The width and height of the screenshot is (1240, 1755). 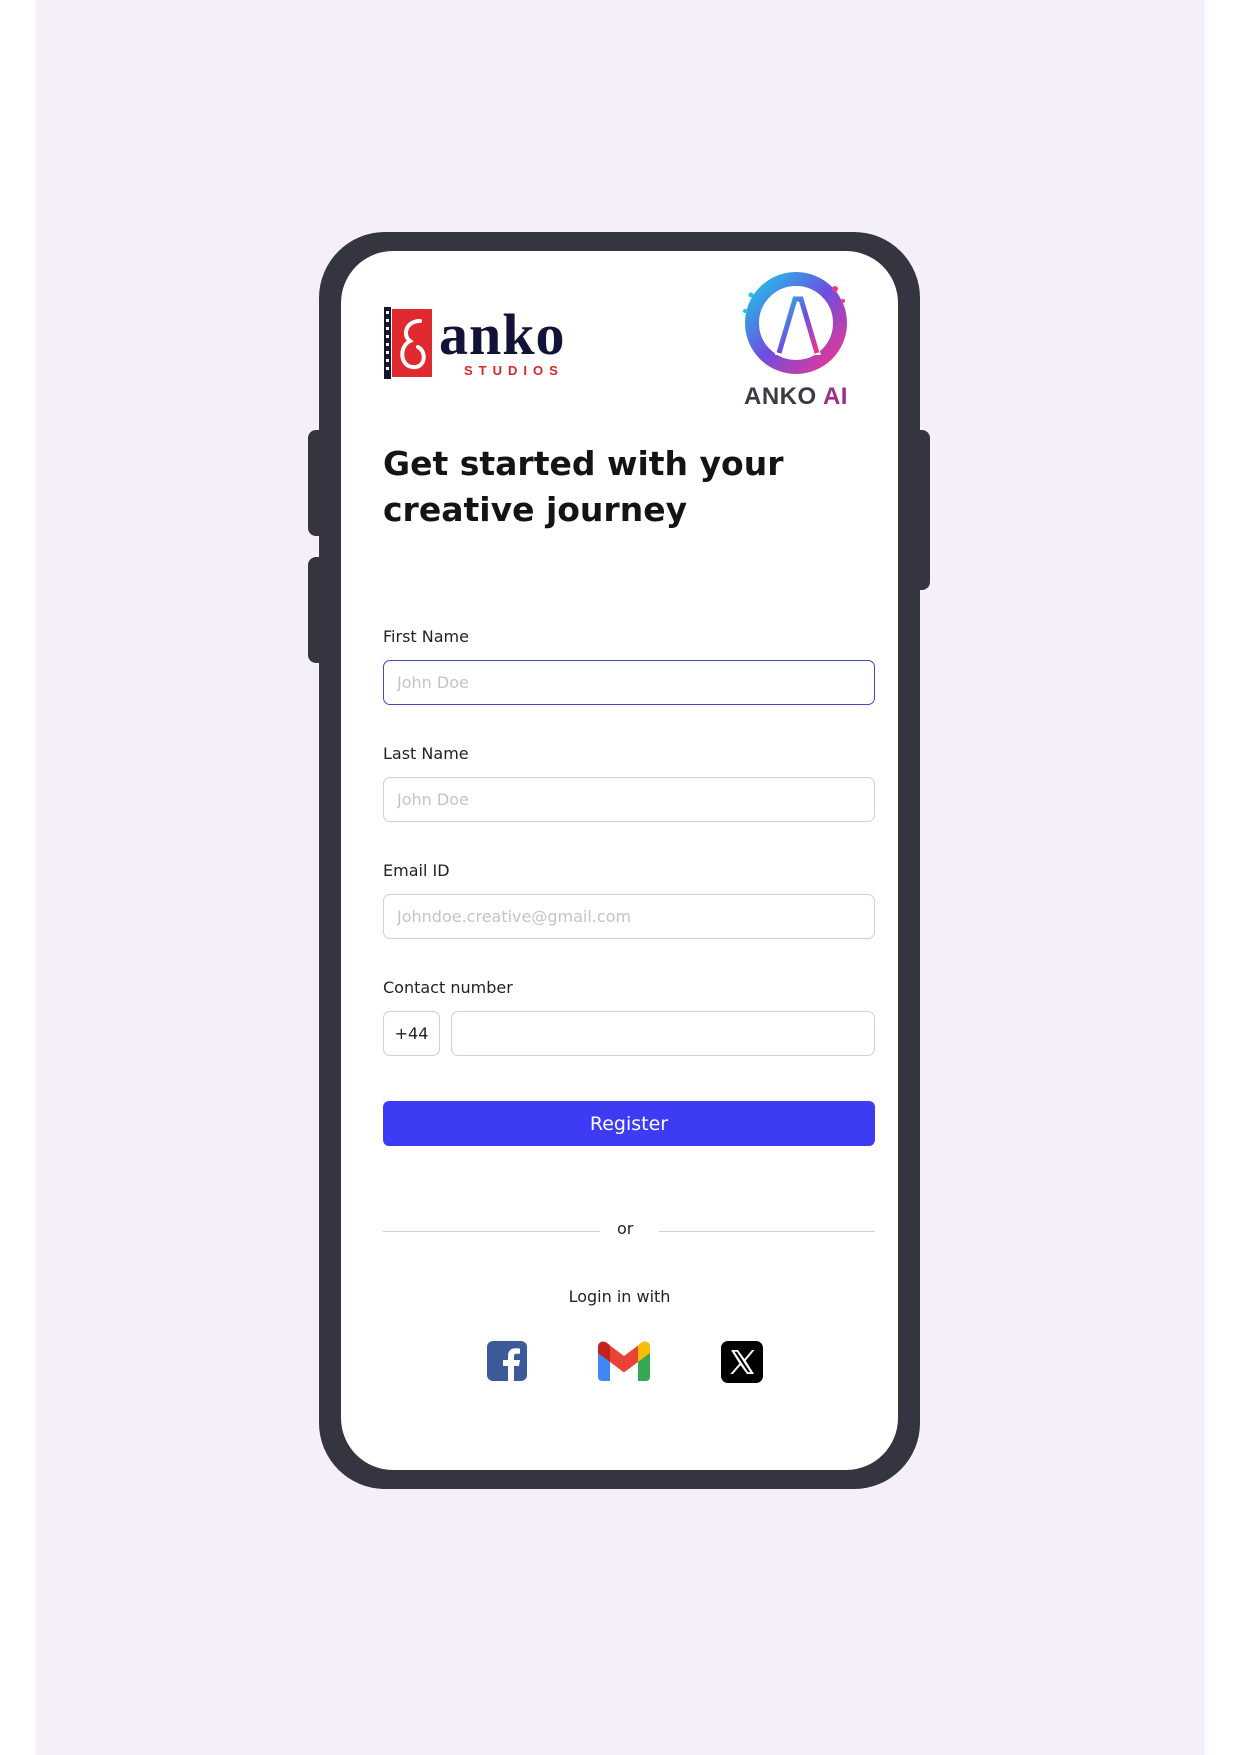 What do you see at coordinates (583, 486) in the screenshot?
I see `page-title: Get started with your creative journey` at bounding box center [583, 486].